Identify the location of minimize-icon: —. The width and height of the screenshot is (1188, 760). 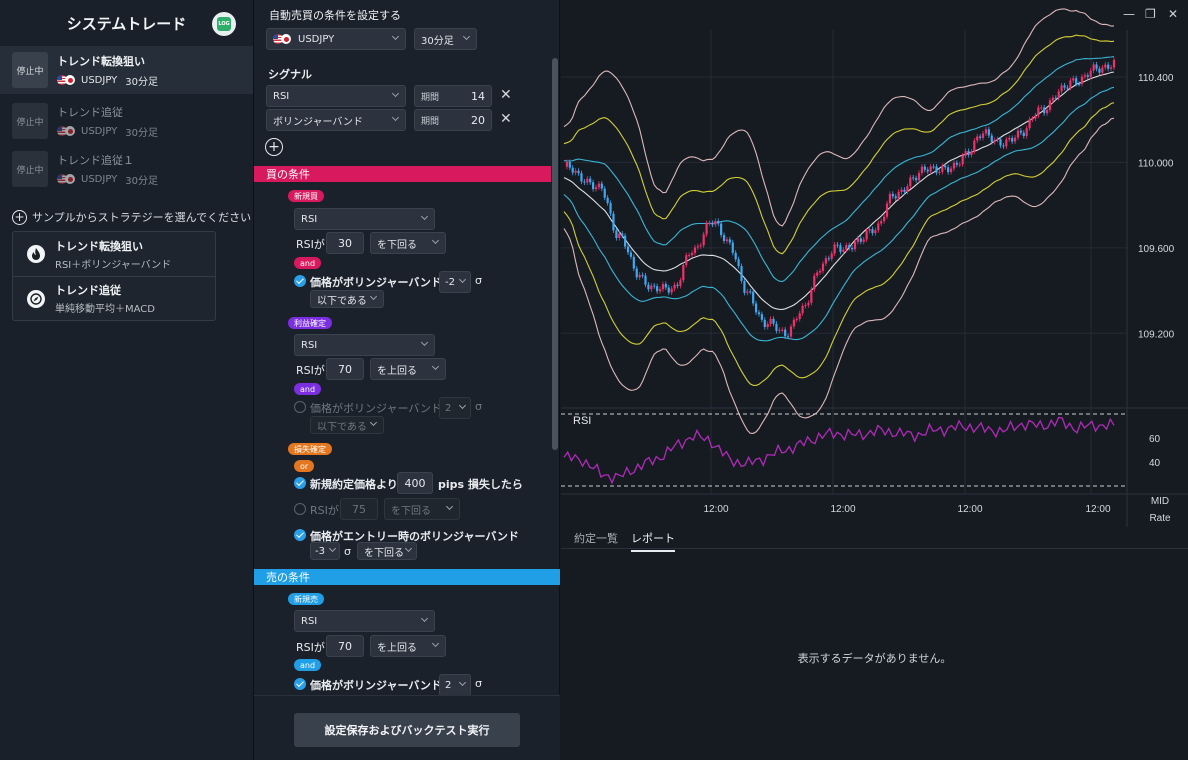
(1129, 14).